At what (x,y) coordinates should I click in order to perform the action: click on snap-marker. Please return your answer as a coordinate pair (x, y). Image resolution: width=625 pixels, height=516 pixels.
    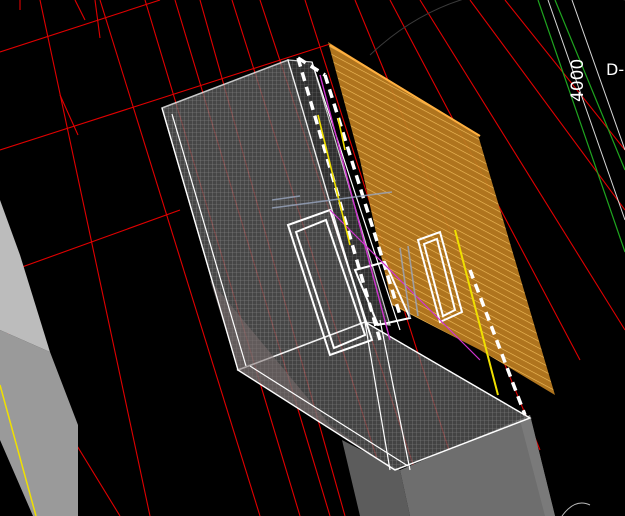
    Looking at the image, I should click on (576, 509).